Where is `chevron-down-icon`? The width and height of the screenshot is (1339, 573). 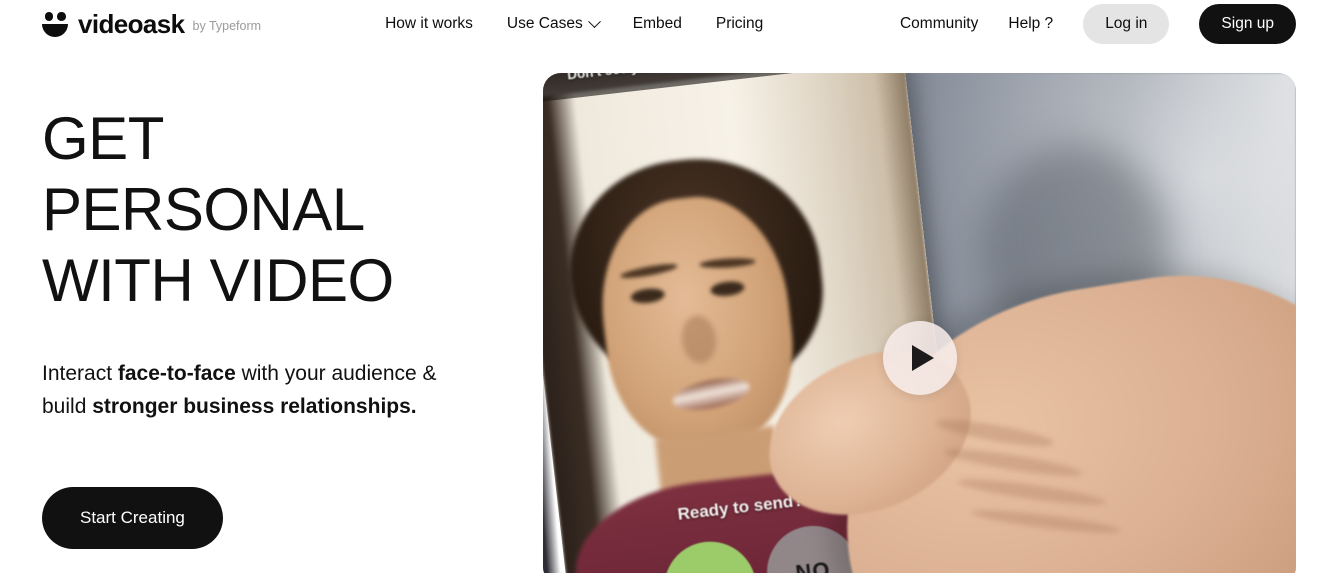
chevron-down-icon is located at coordinates (594, 21).